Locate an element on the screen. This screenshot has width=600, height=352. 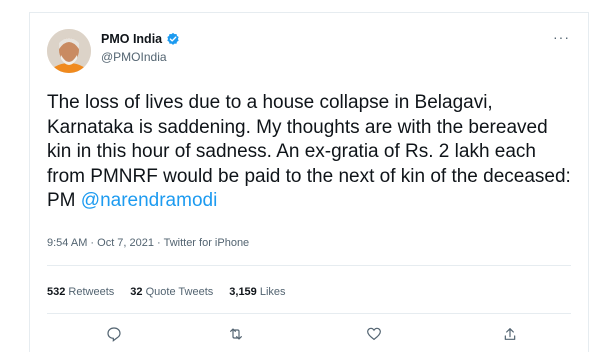
more-icon: ··· is located at coordinates (561, 37).